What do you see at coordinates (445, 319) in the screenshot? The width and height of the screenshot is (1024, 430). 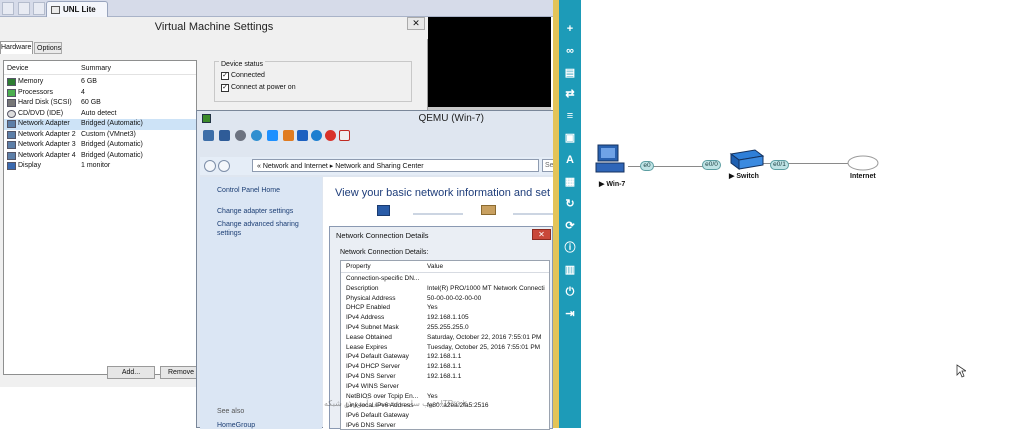 I see `table-row: IPv4 Address 192.168.1.105` at bounding box center [445, 319].